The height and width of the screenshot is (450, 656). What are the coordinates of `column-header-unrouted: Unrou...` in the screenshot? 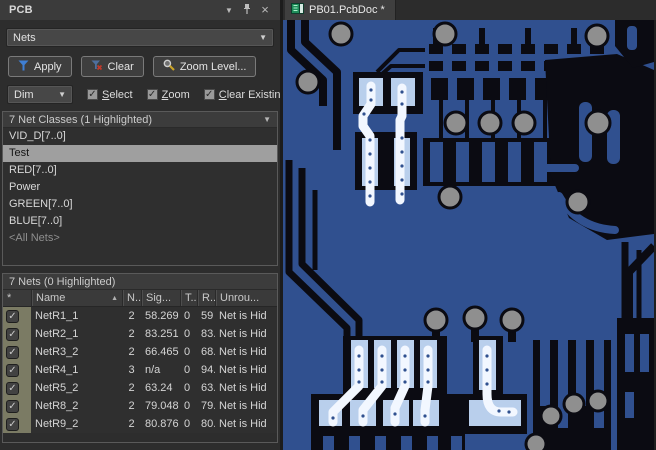 It's located at (246, 298).